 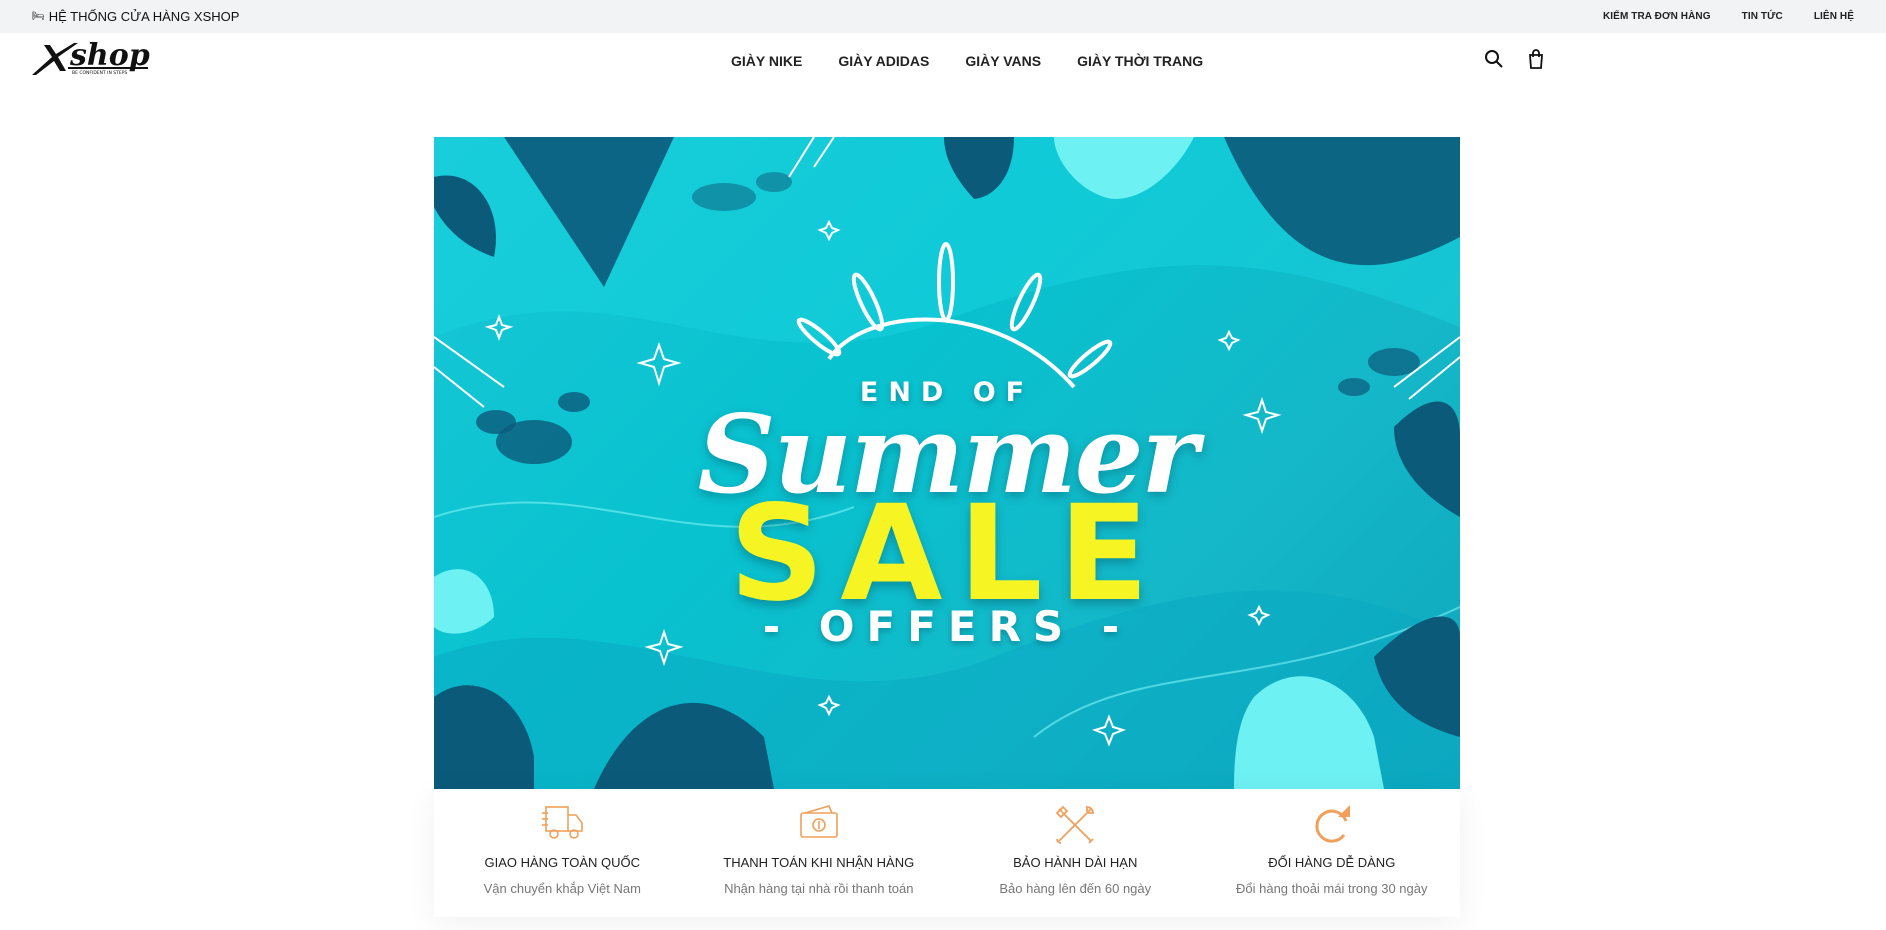 I want to click on feature-cod-title: THANH TOÁN KHI NHẬN HÀNG, so click(x=819, y=862).